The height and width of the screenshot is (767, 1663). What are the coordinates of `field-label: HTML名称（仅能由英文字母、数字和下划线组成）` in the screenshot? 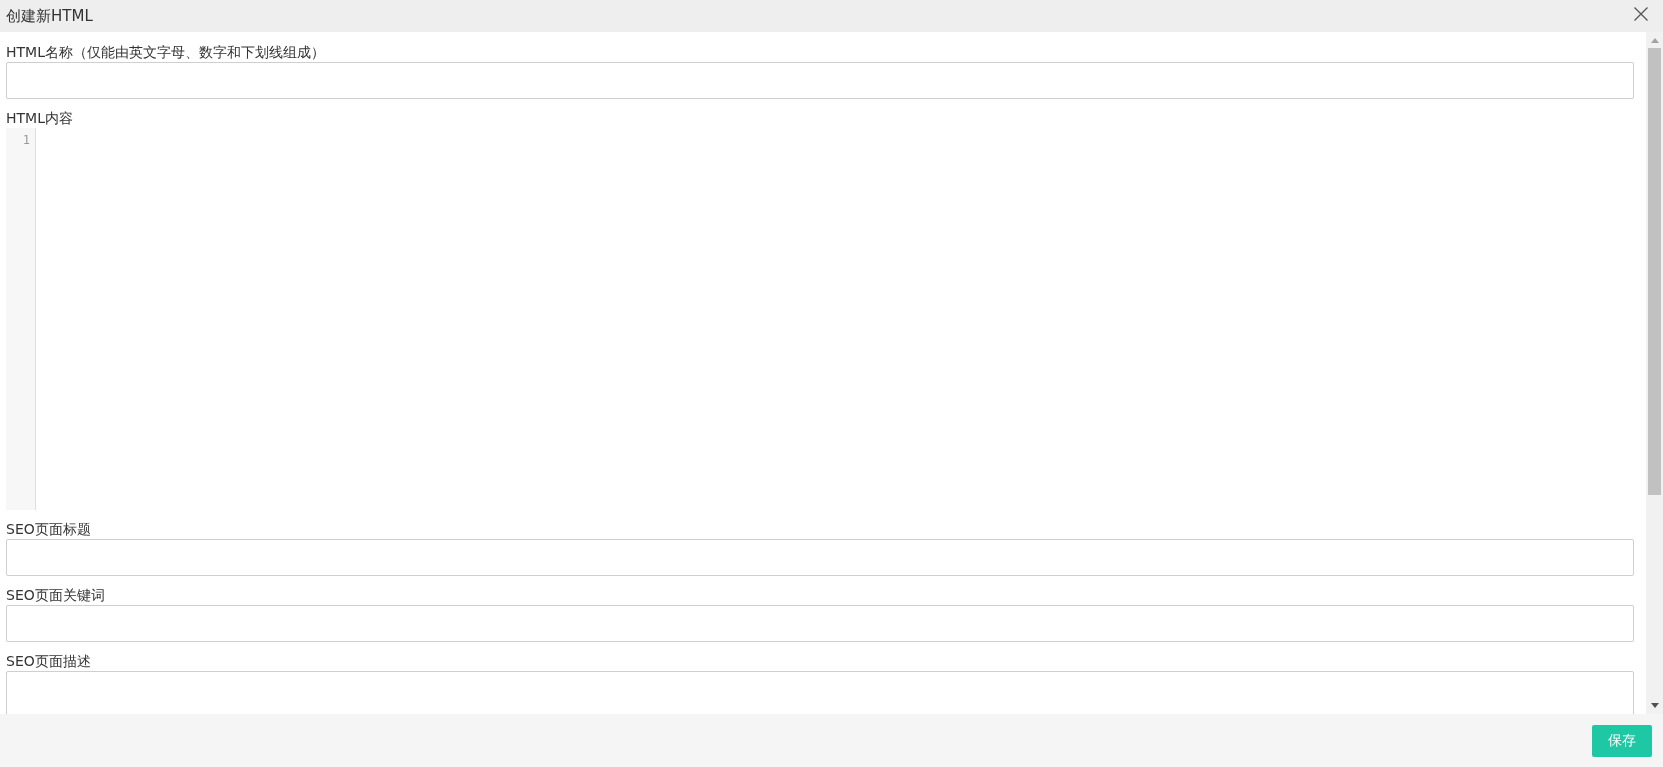 It's located at (165, 52).